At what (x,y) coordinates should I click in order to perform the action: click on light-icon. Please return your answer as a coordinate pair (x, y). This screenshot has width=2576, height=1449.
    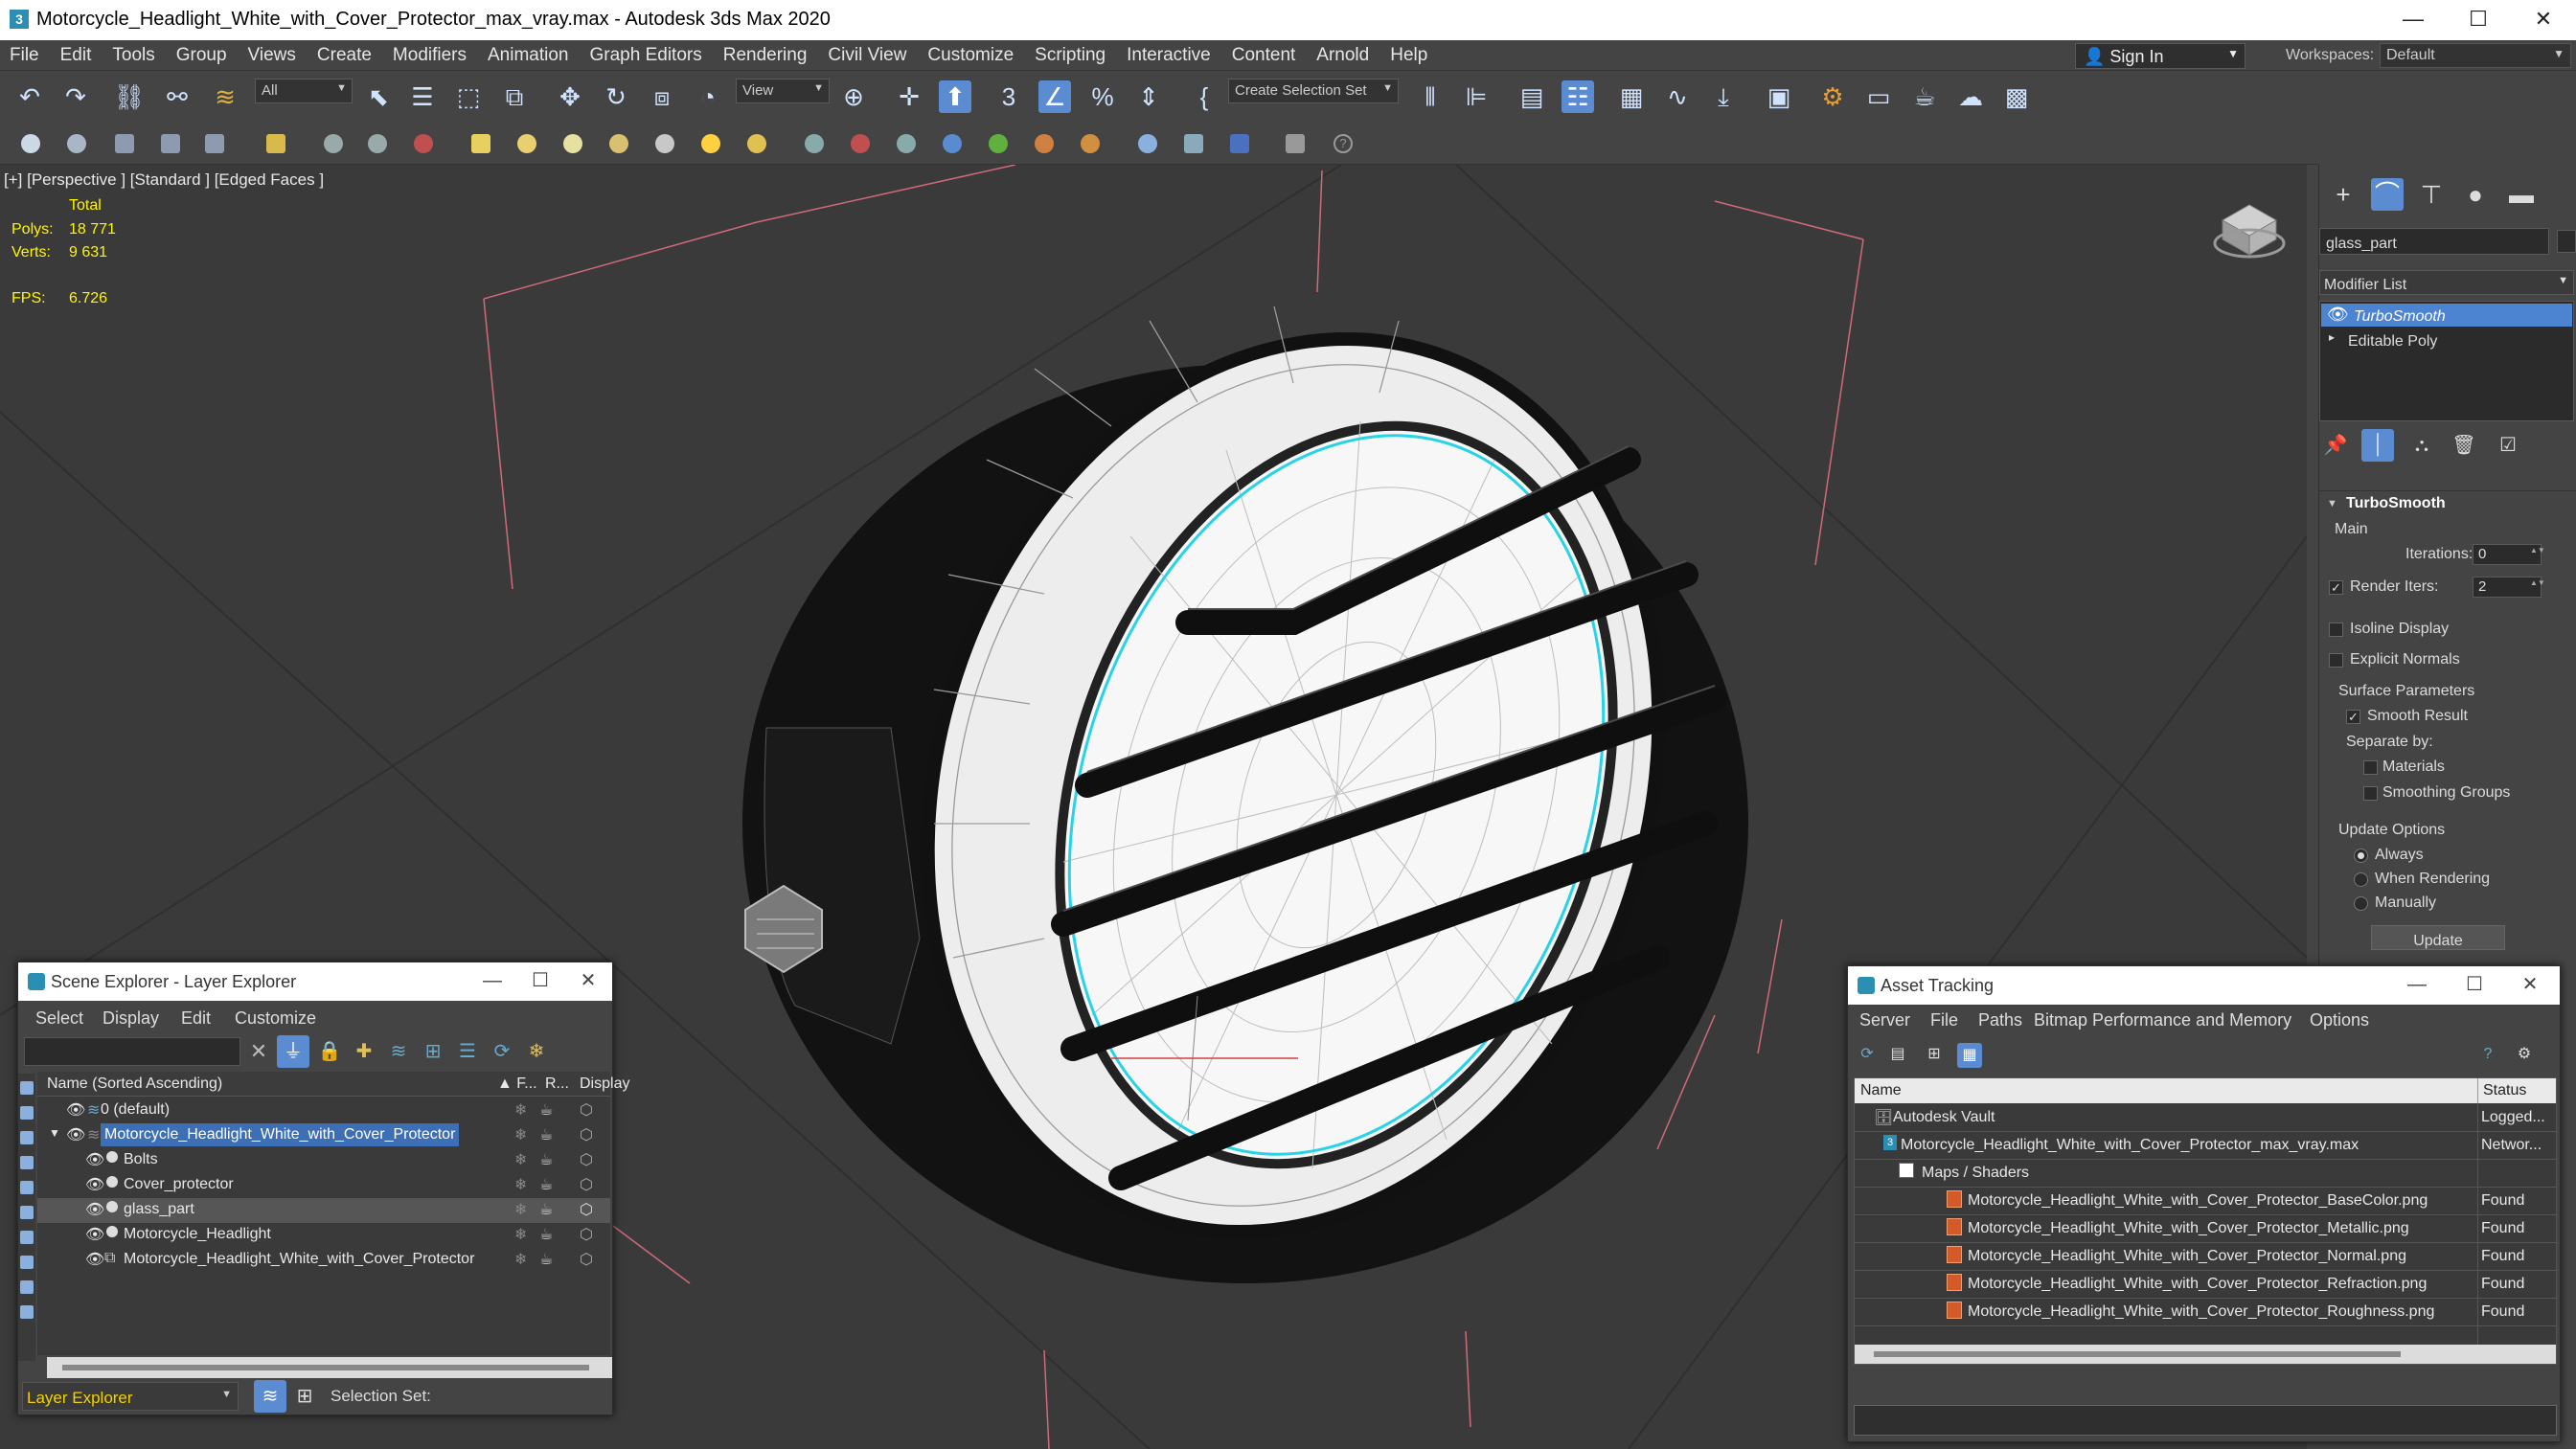
    Looking at the image, I should click on (711, 143).